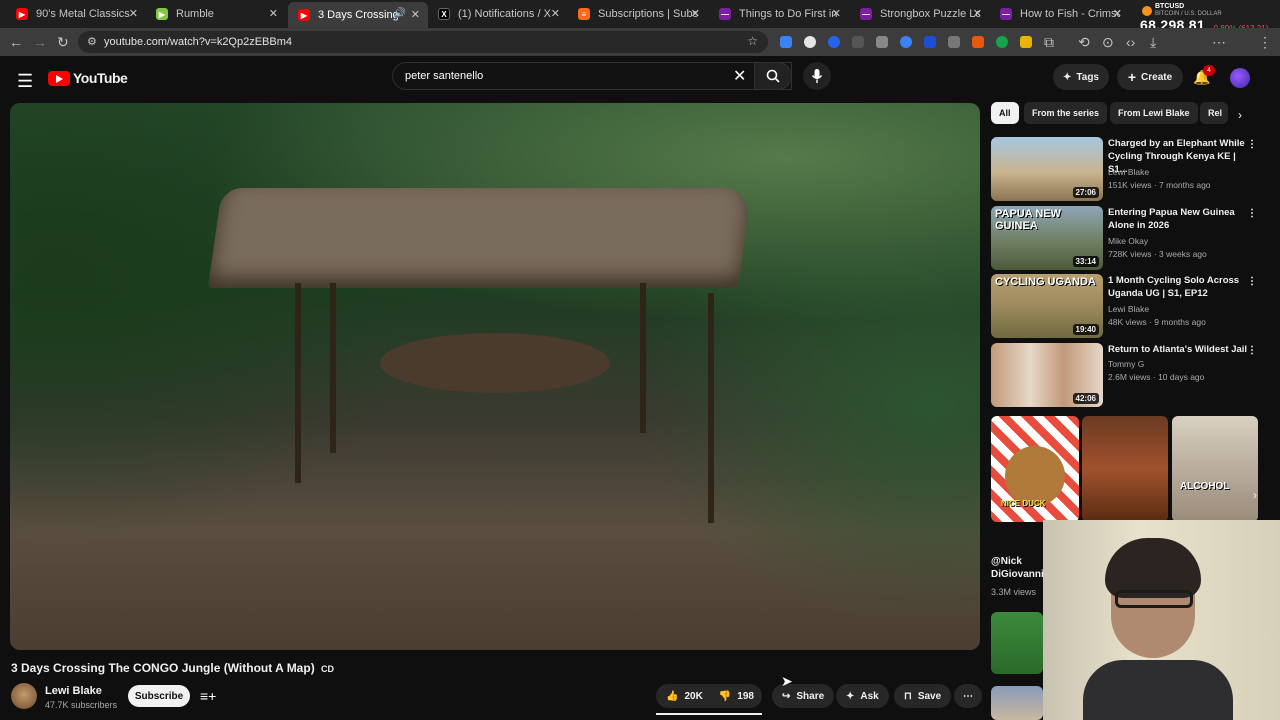  What do you see at coordinates (779, 14) in the screenshot?
I see `browser-tab: — Things to Do First in Crim ✕` at bounding box center [779, 14].